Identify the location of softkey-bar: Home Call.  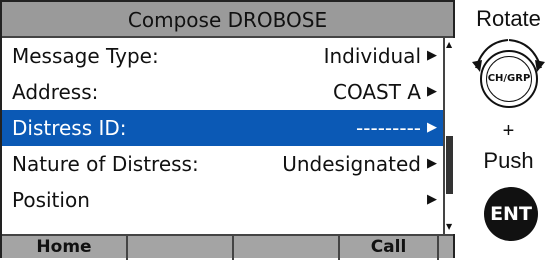
(227, 247).